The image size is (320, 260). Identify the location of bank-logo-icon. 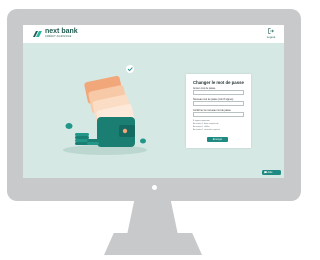
(37, 34).